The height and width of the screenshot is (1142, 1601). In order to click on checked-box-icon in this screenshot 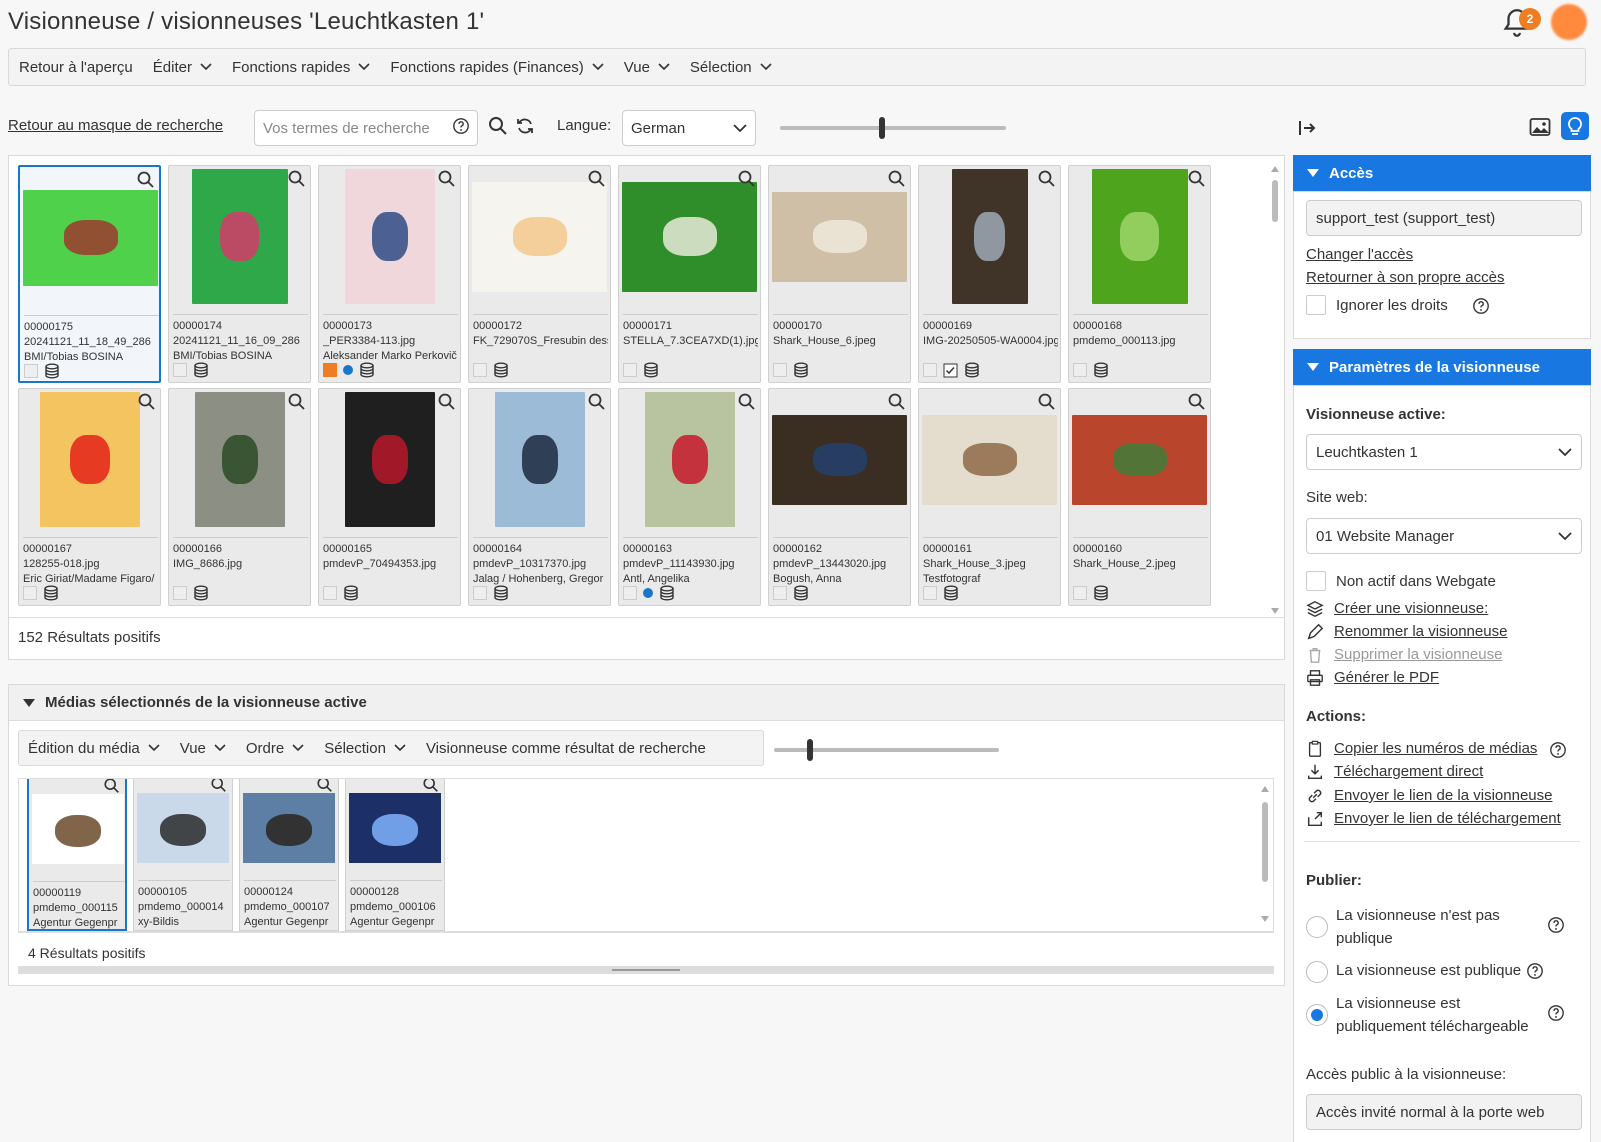, I will do `click(950, 370)`.